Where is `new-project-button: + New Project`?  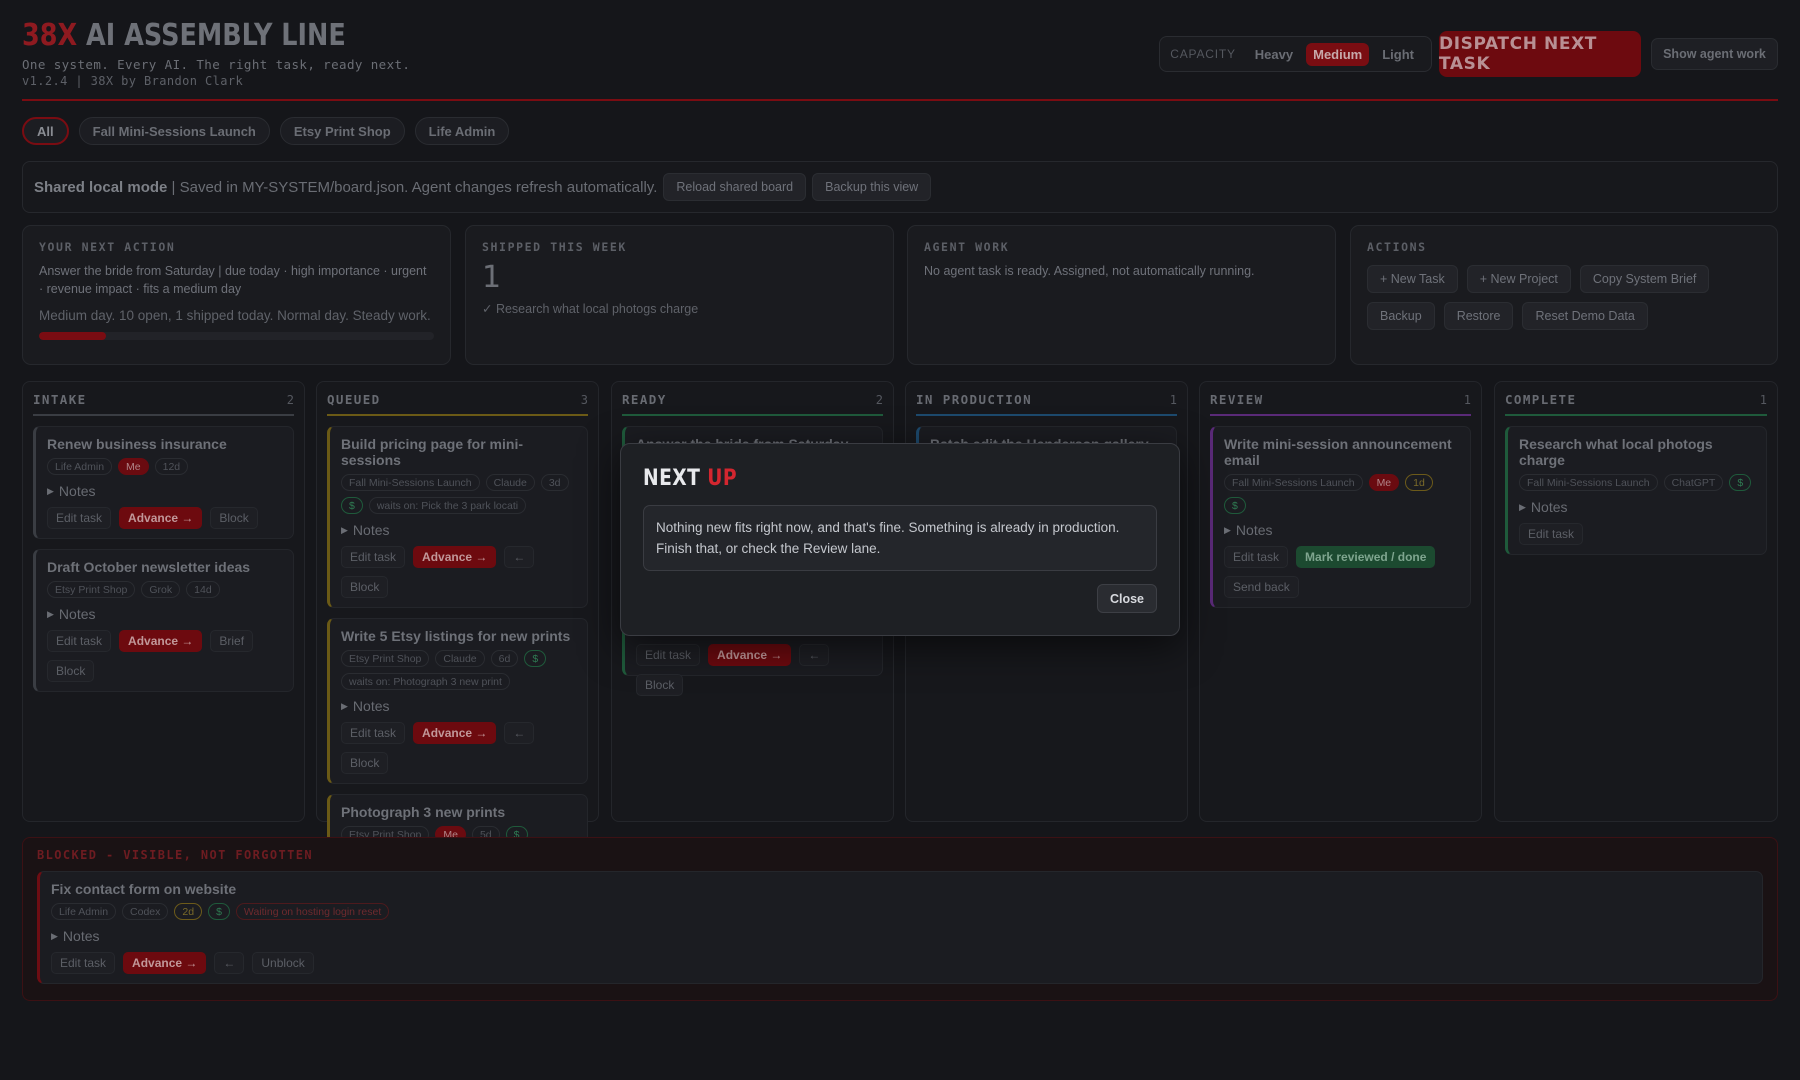 new-project-button: + New Project is located at coordinates (1518, 279).